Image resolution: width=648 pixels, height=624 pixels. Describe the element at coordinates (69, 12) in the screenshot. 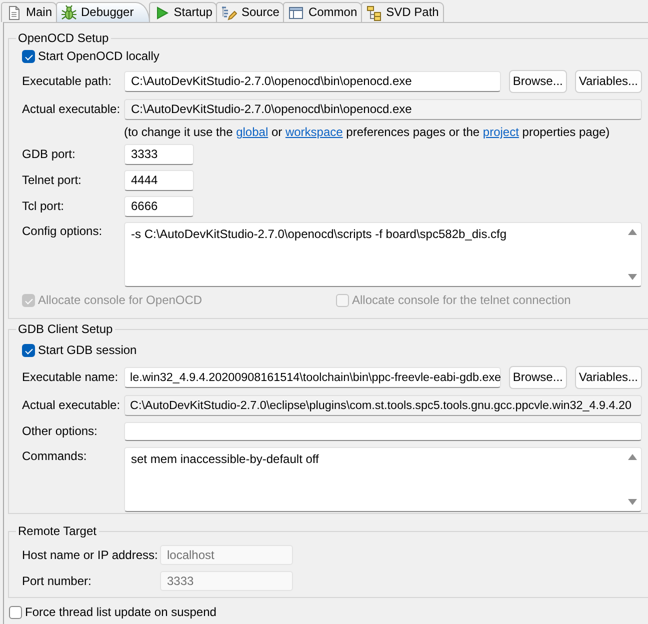

I see `bug-icon` at that location.